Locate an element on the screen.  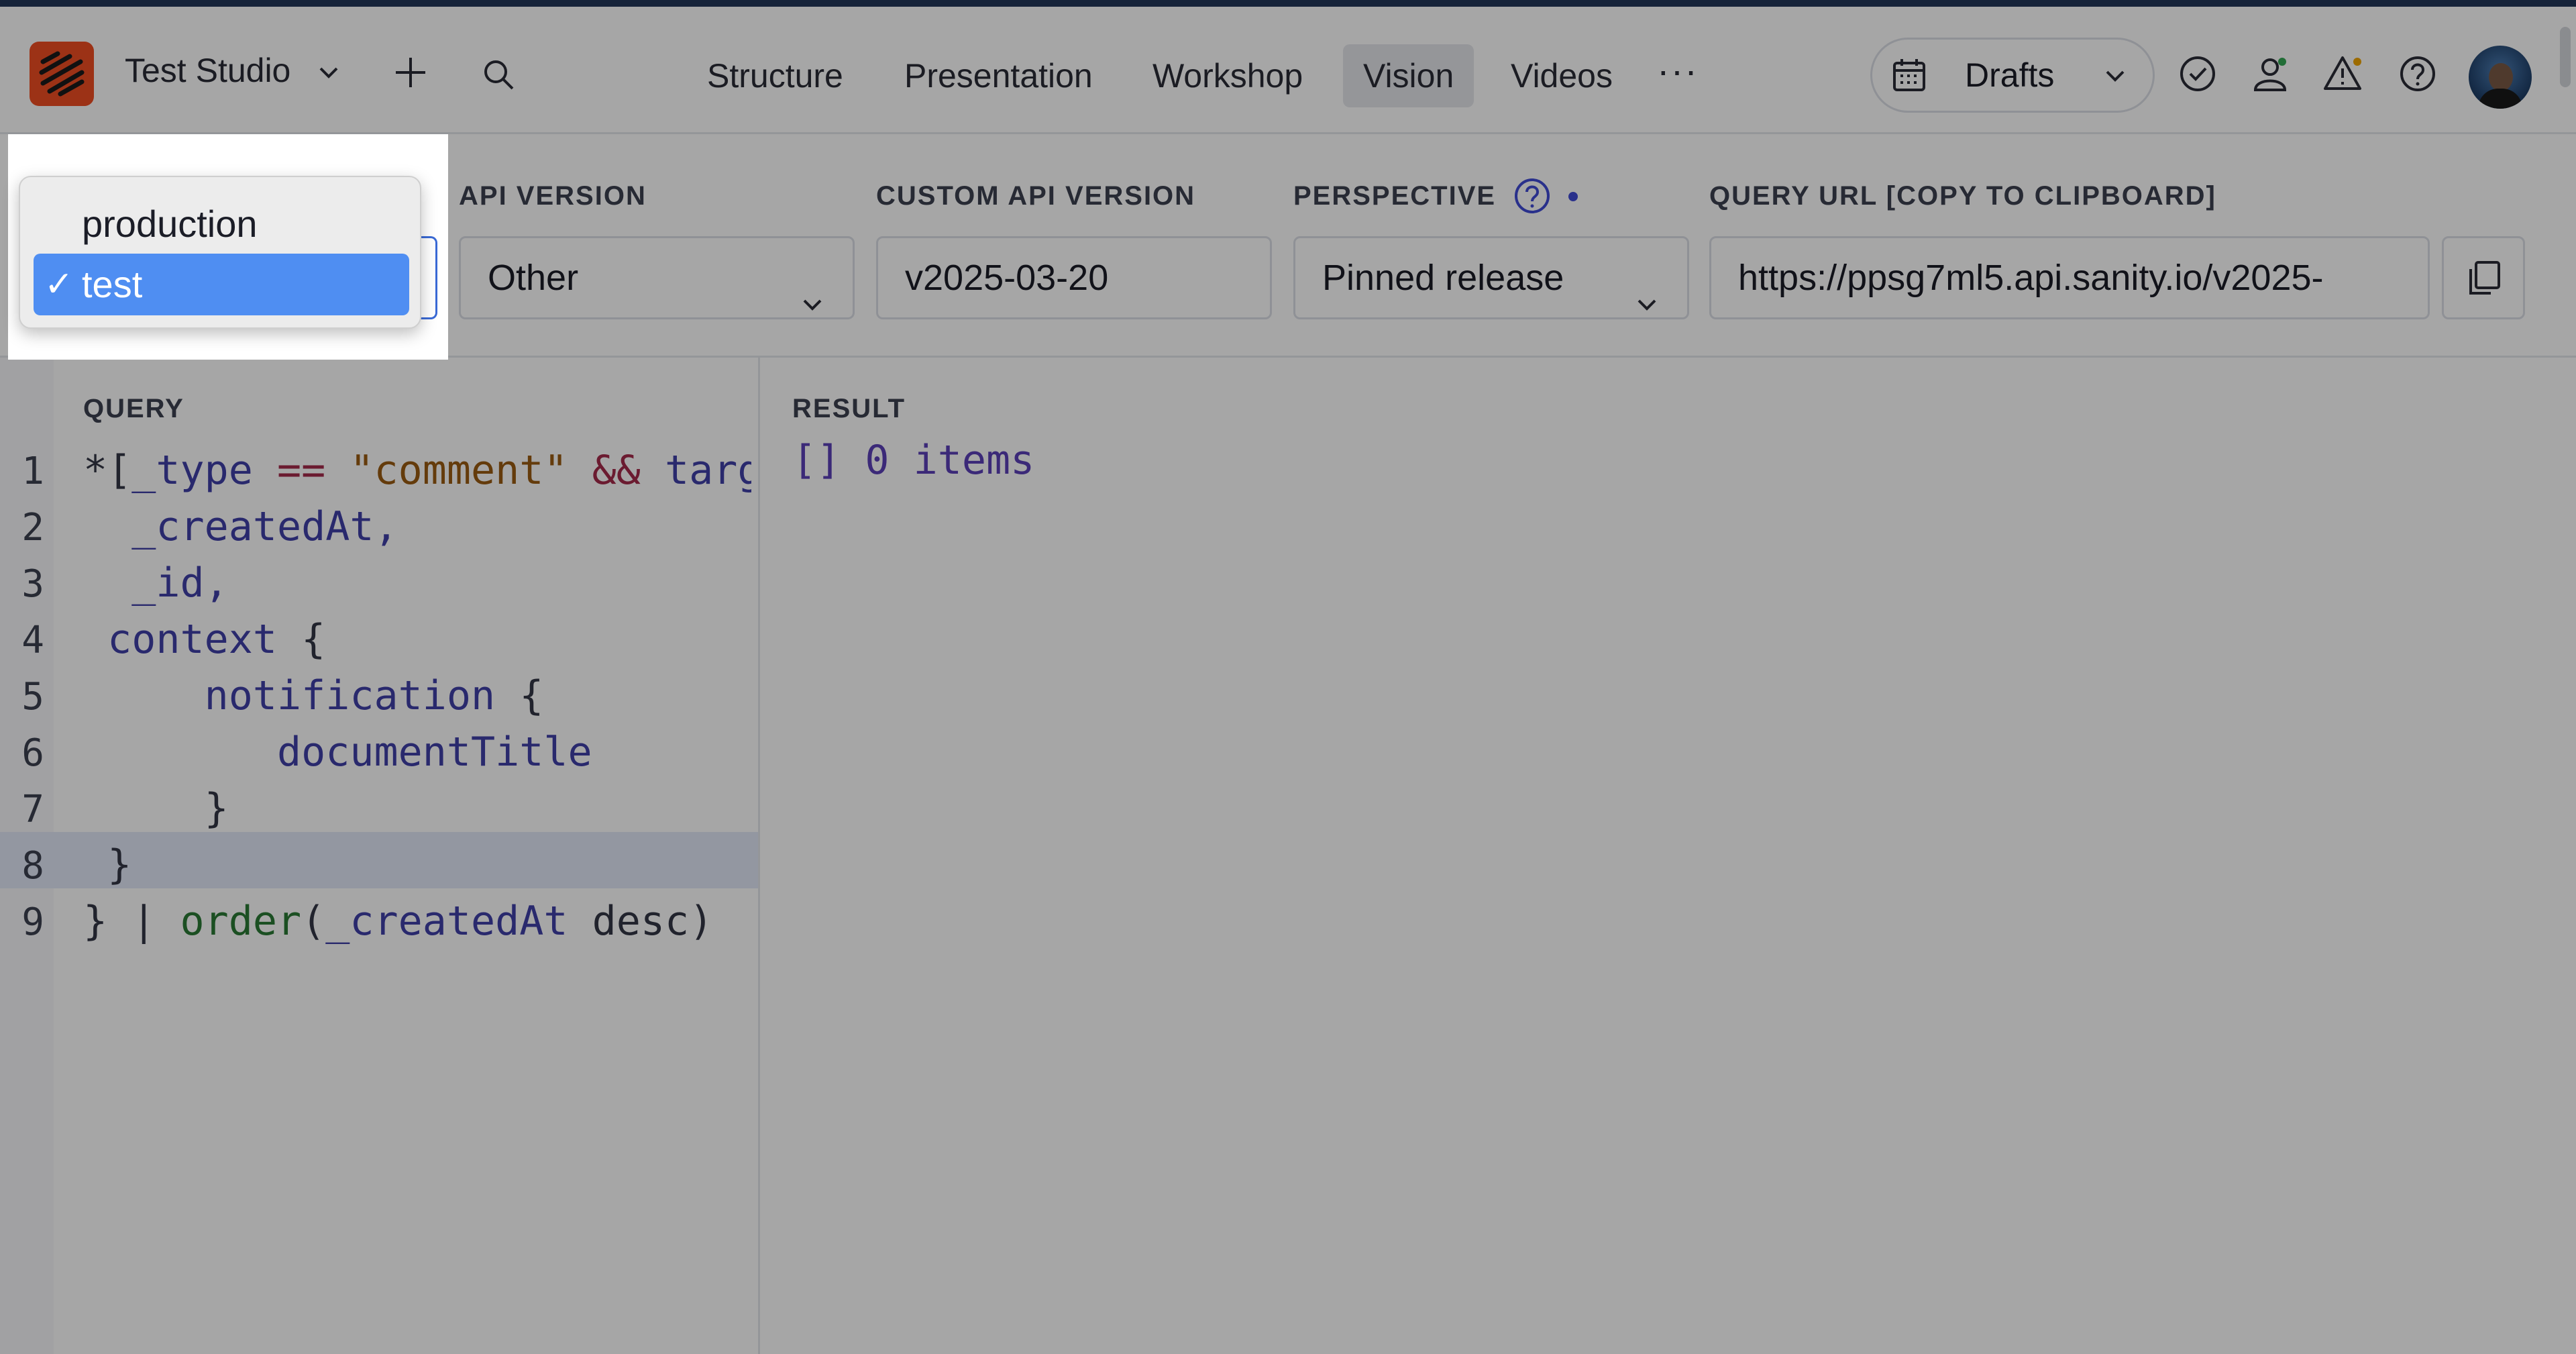
dataset-dropdown-menu: production ✓ test is located at coordinates (220, 252).